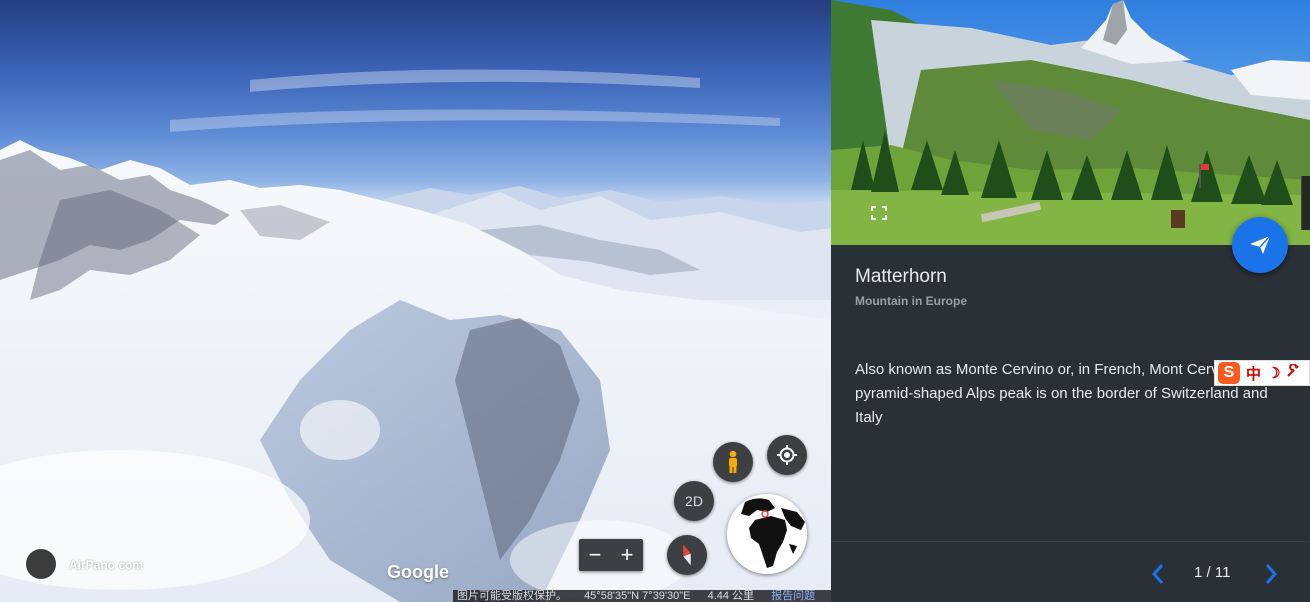  Describe the element at coordinates (911, 301) in the screenshot. I see `place-subtitle: Mountain in Europe` at that location.